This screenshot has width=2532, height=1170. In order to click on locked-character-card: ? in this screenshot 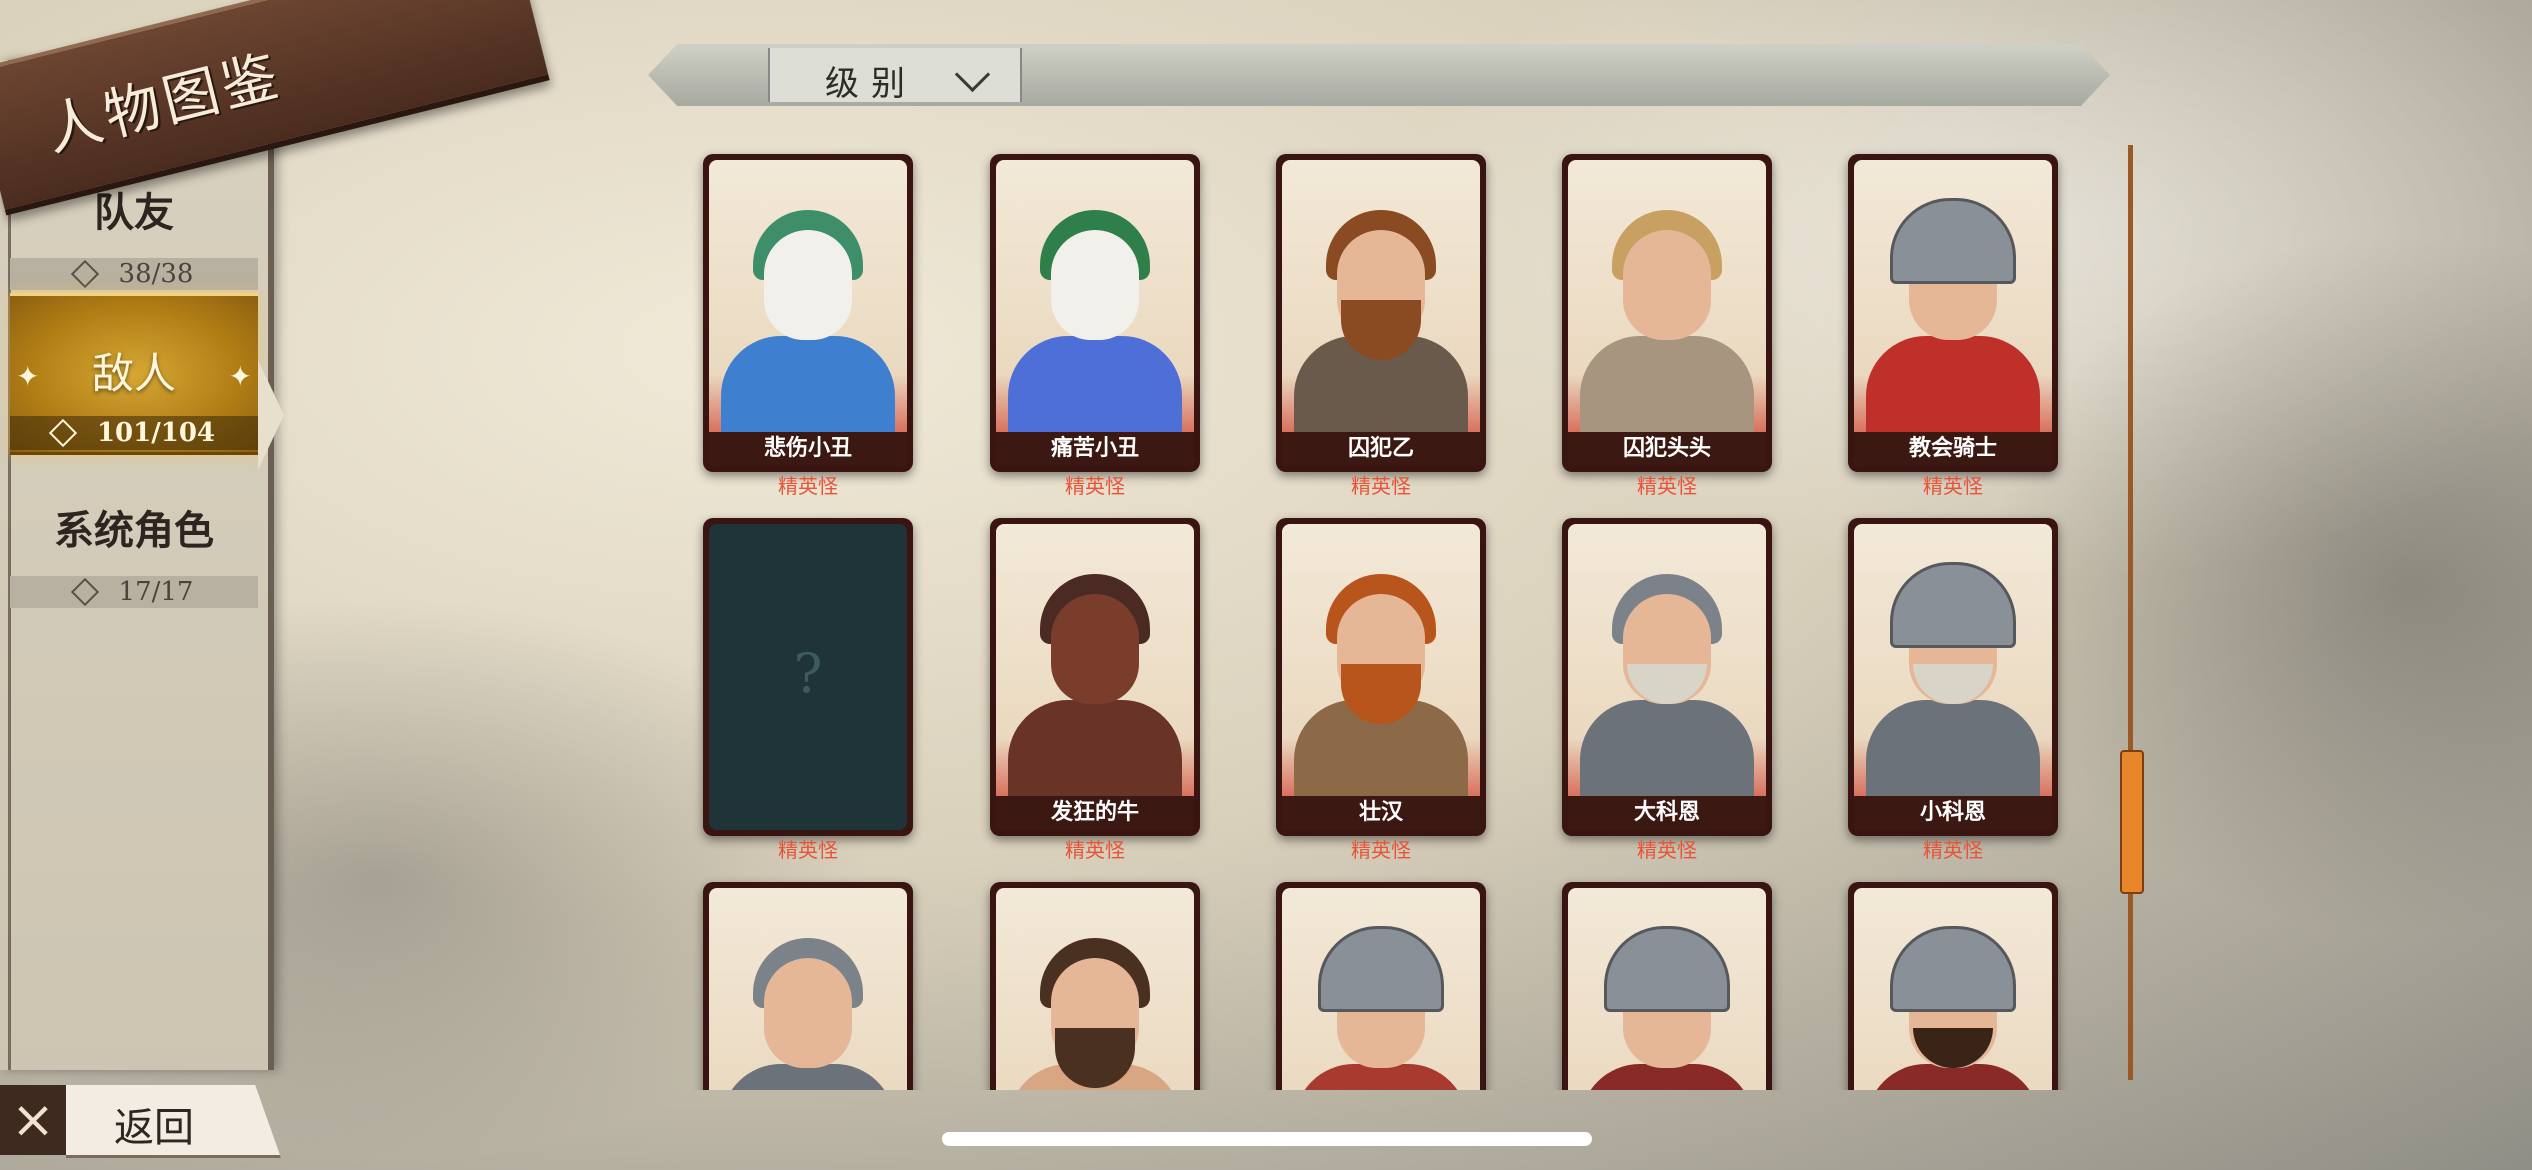, I will do `click(808, 677)`.